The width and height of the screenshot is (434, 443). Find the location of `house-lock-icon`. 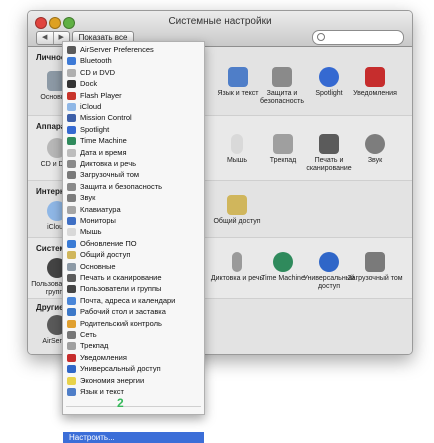

house-lock-icon is located at coordinates (282, 77).